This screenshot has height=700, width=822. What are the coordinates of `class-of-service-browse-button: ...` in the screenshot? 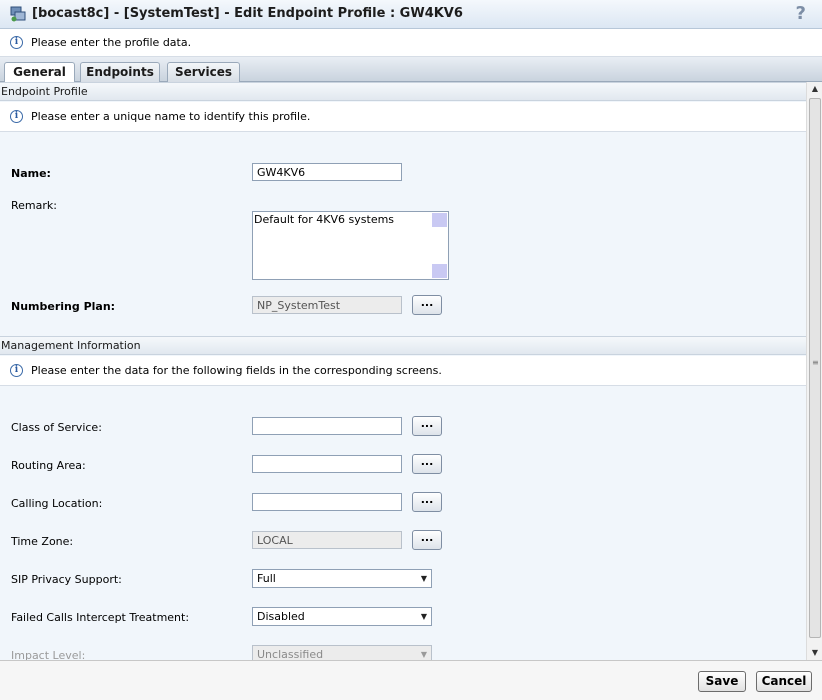 It's located at (427, 426).